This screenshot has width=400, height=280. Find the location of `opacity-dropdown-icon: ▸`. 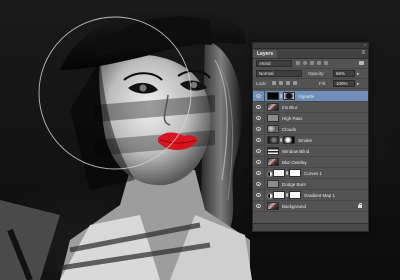

opacity-dropdown-icon: ▸ is located at coordinates (358, 73).